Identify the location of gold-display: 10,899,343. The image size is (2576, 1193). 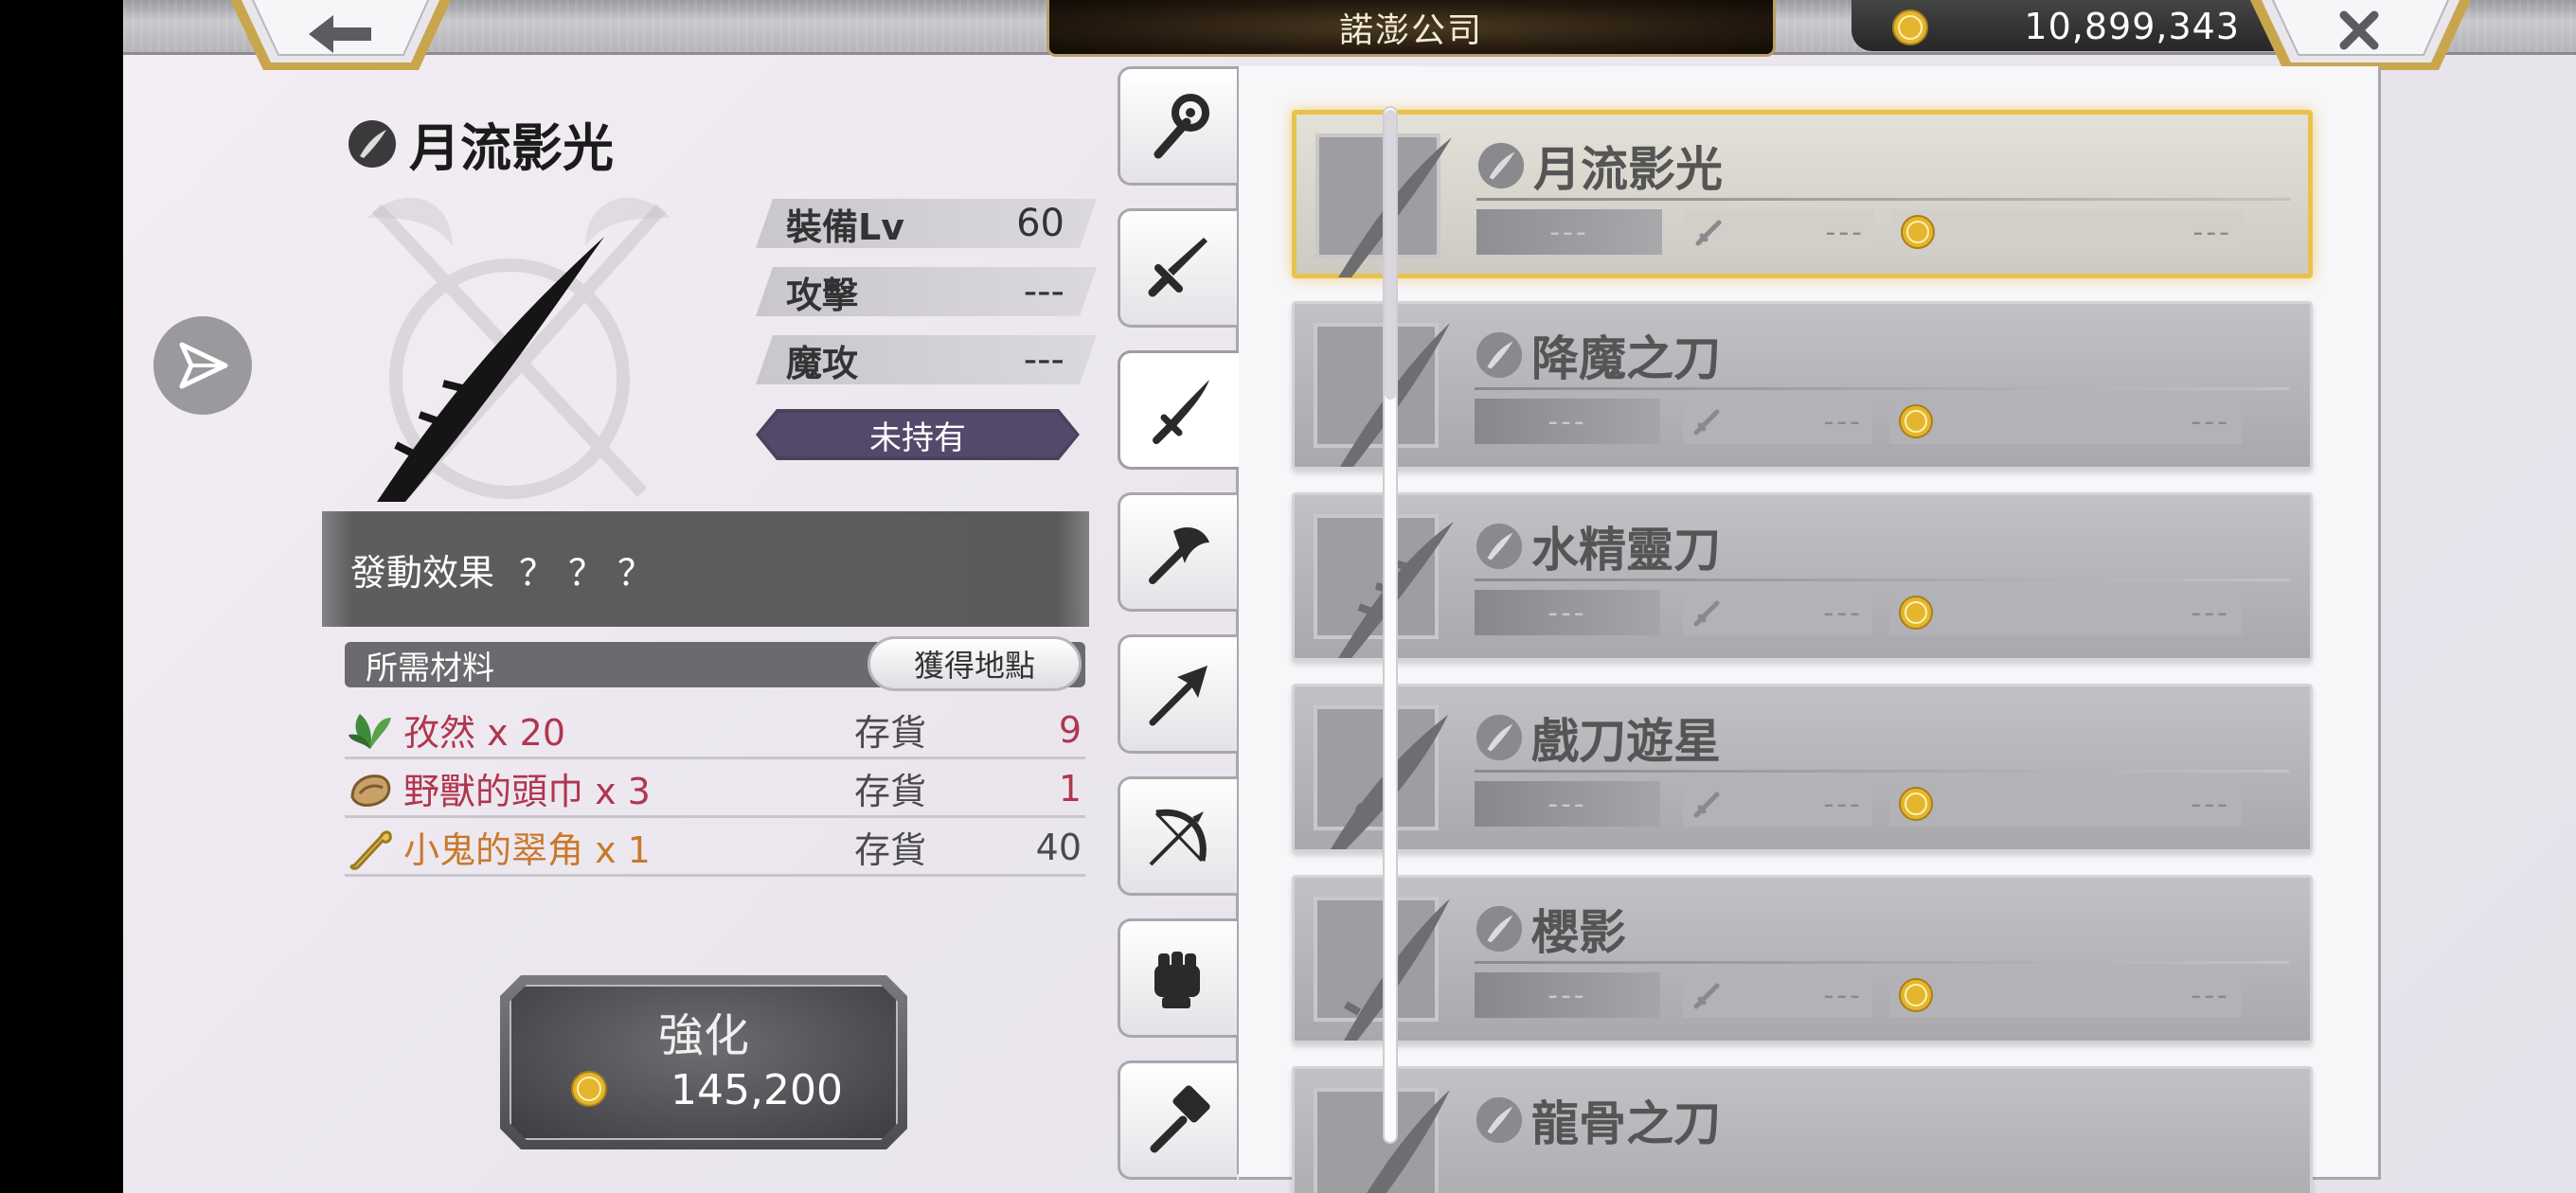
(2074, 25).